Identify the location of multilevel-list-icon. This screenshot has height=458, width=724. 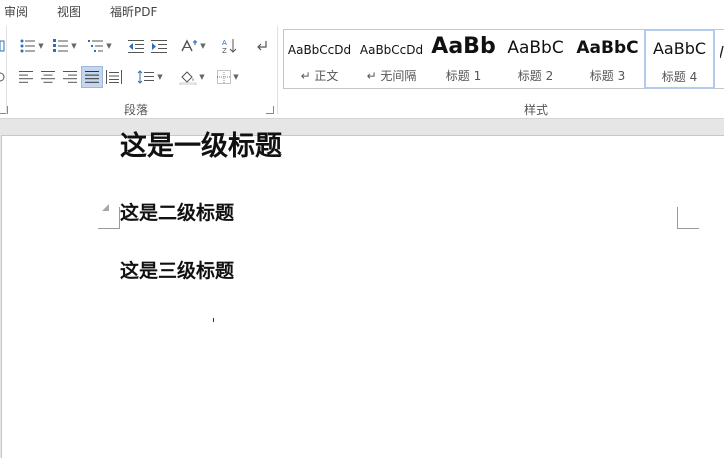
(96, 46).